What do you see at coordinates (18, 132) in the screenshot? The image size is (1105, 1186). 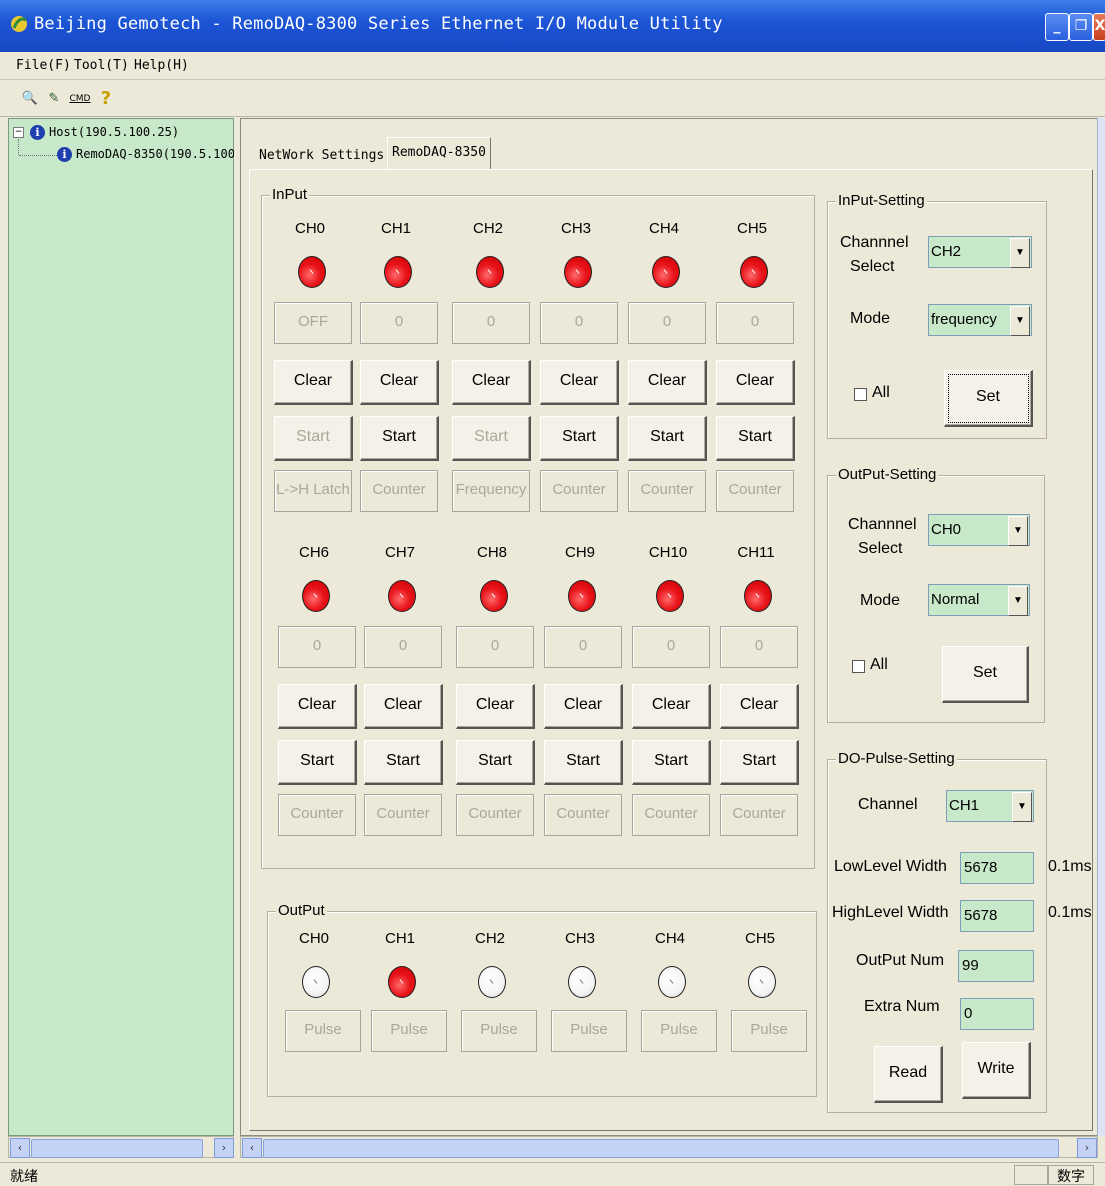 I see `collapse-icon: −` at bounding box center [18, 132].